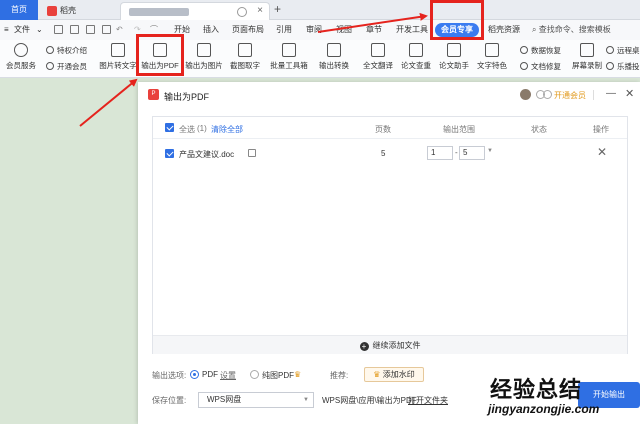 Image resolution: width=640 pixels, height=424 pixels. What do you see at coordinates (204, 65) in the screenshot?
I see `export-image-label: 输出为图片` at bounding box center [204, 65].